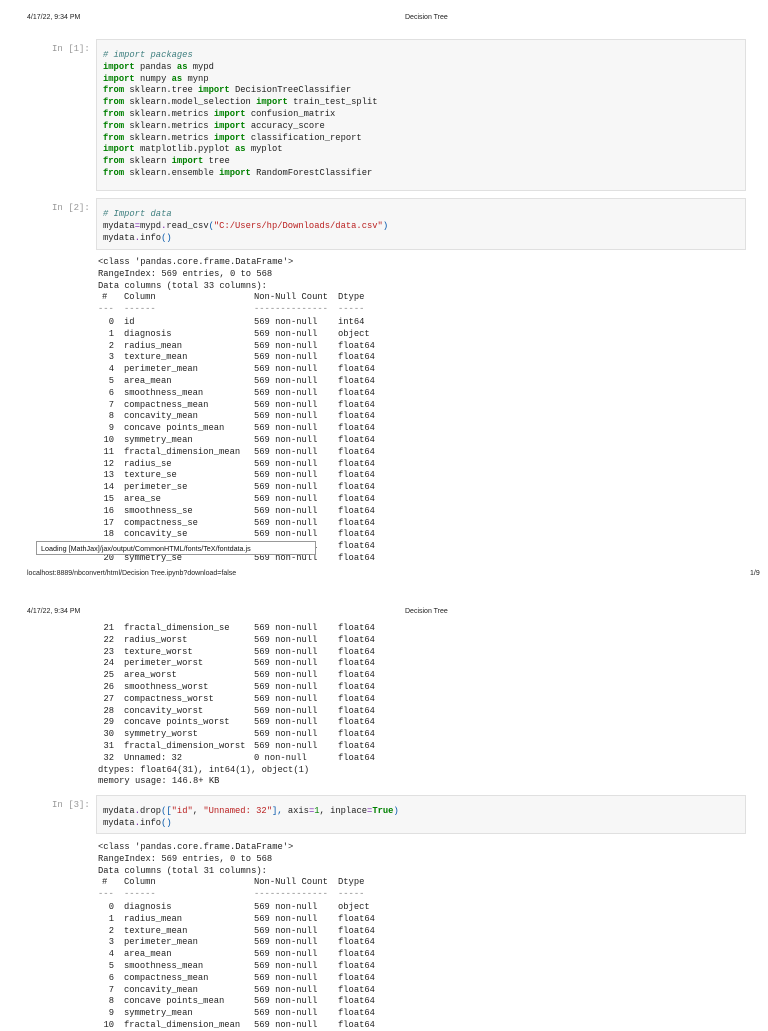 The image size is (768, 1031). I want to click on code-token: drop, so click(150, 811).